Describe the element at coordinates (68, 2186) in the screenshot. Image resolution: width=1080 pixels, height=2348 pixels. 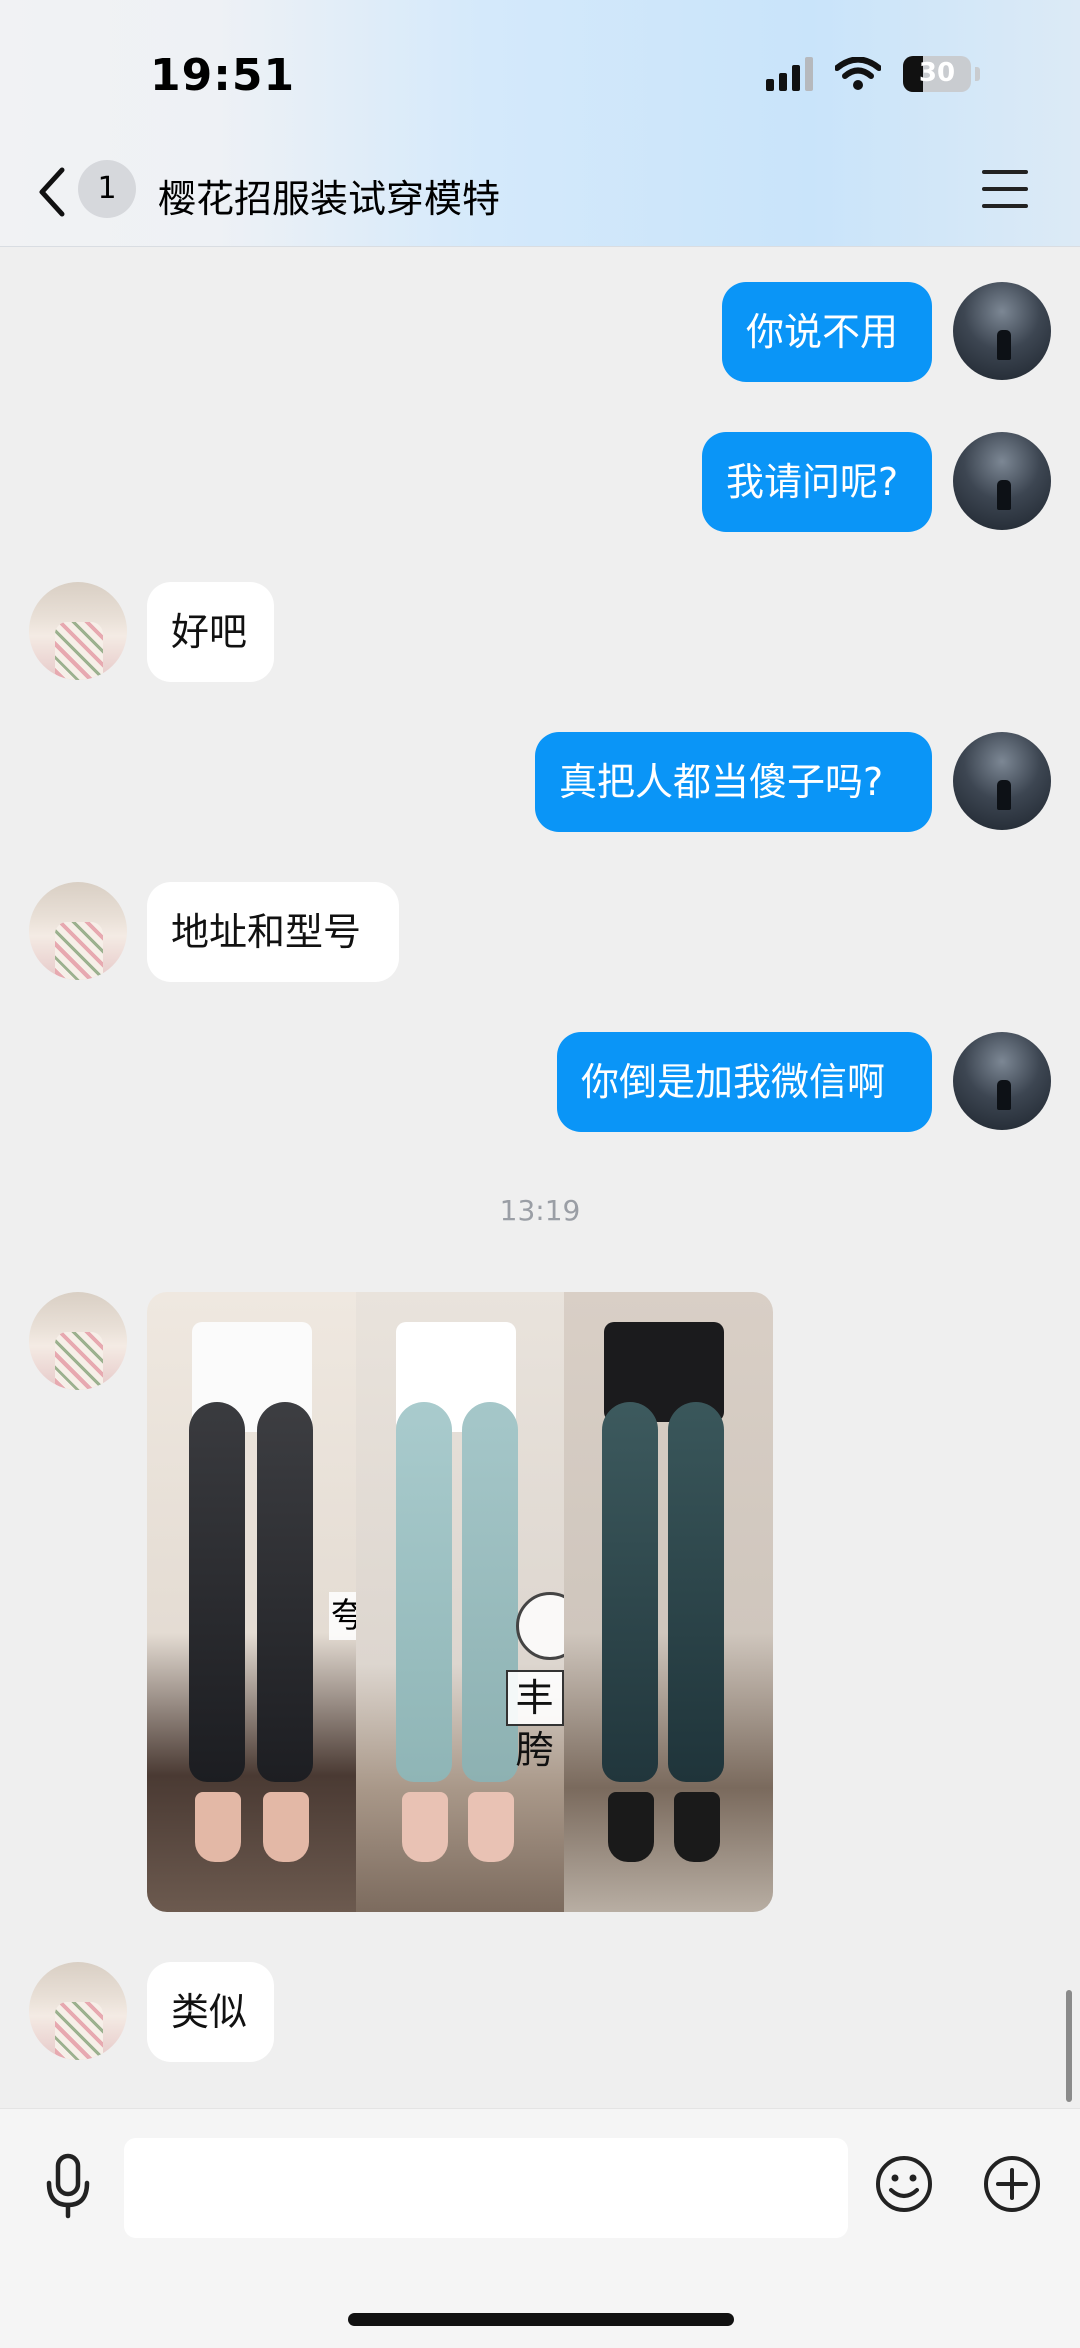
I see `microphone-icon` at that location.